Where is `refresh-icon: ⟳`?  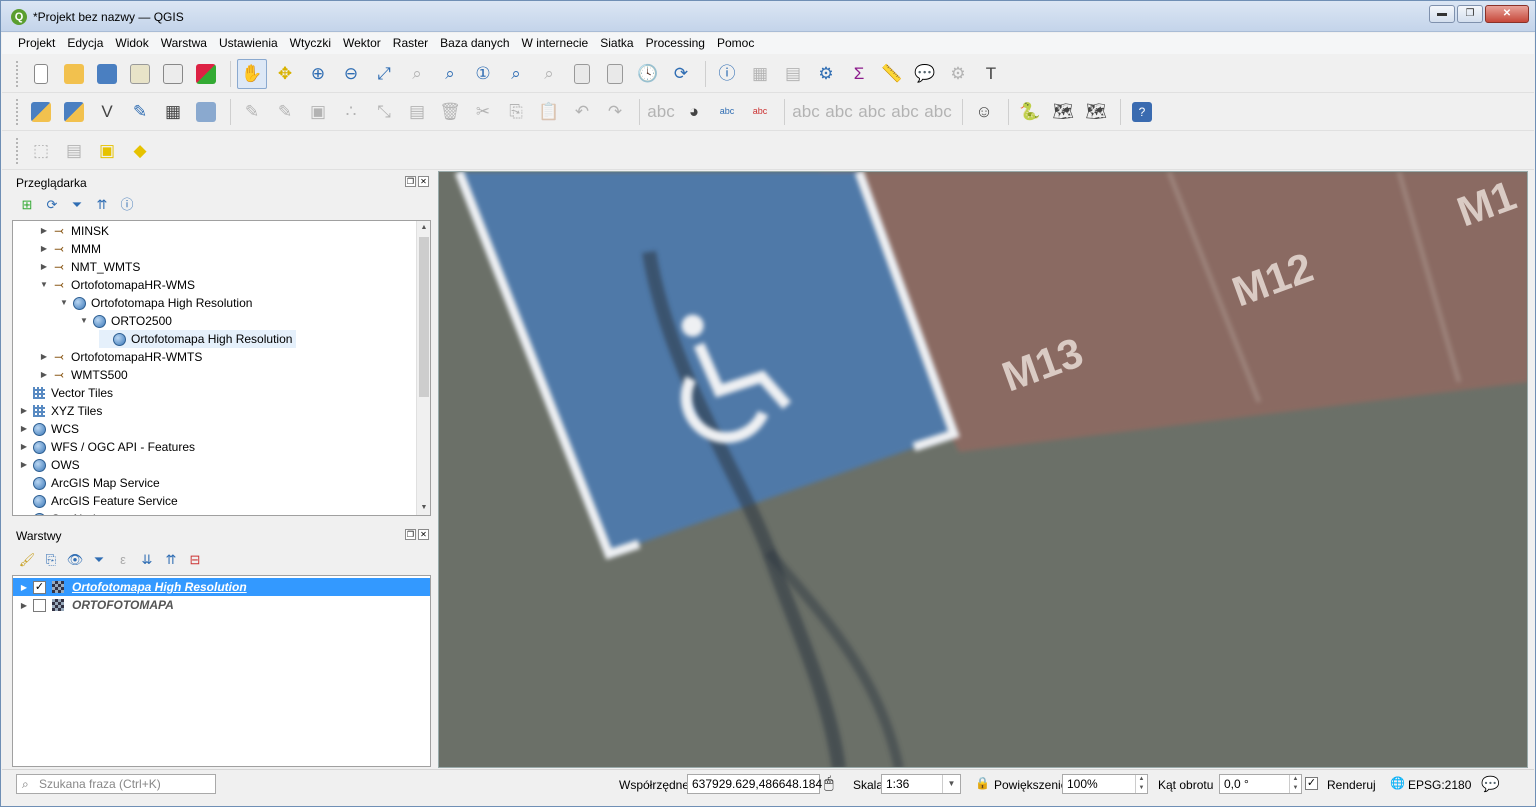
refresh-icon: ⟳ is located at coordinates (681, 74).